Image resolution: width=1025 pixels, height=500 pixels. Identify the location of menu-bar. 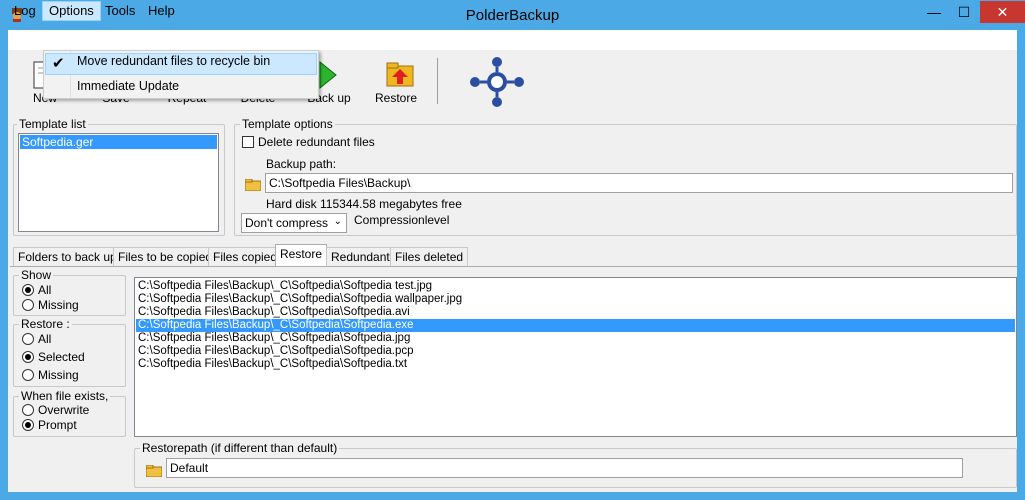
(512, 40).